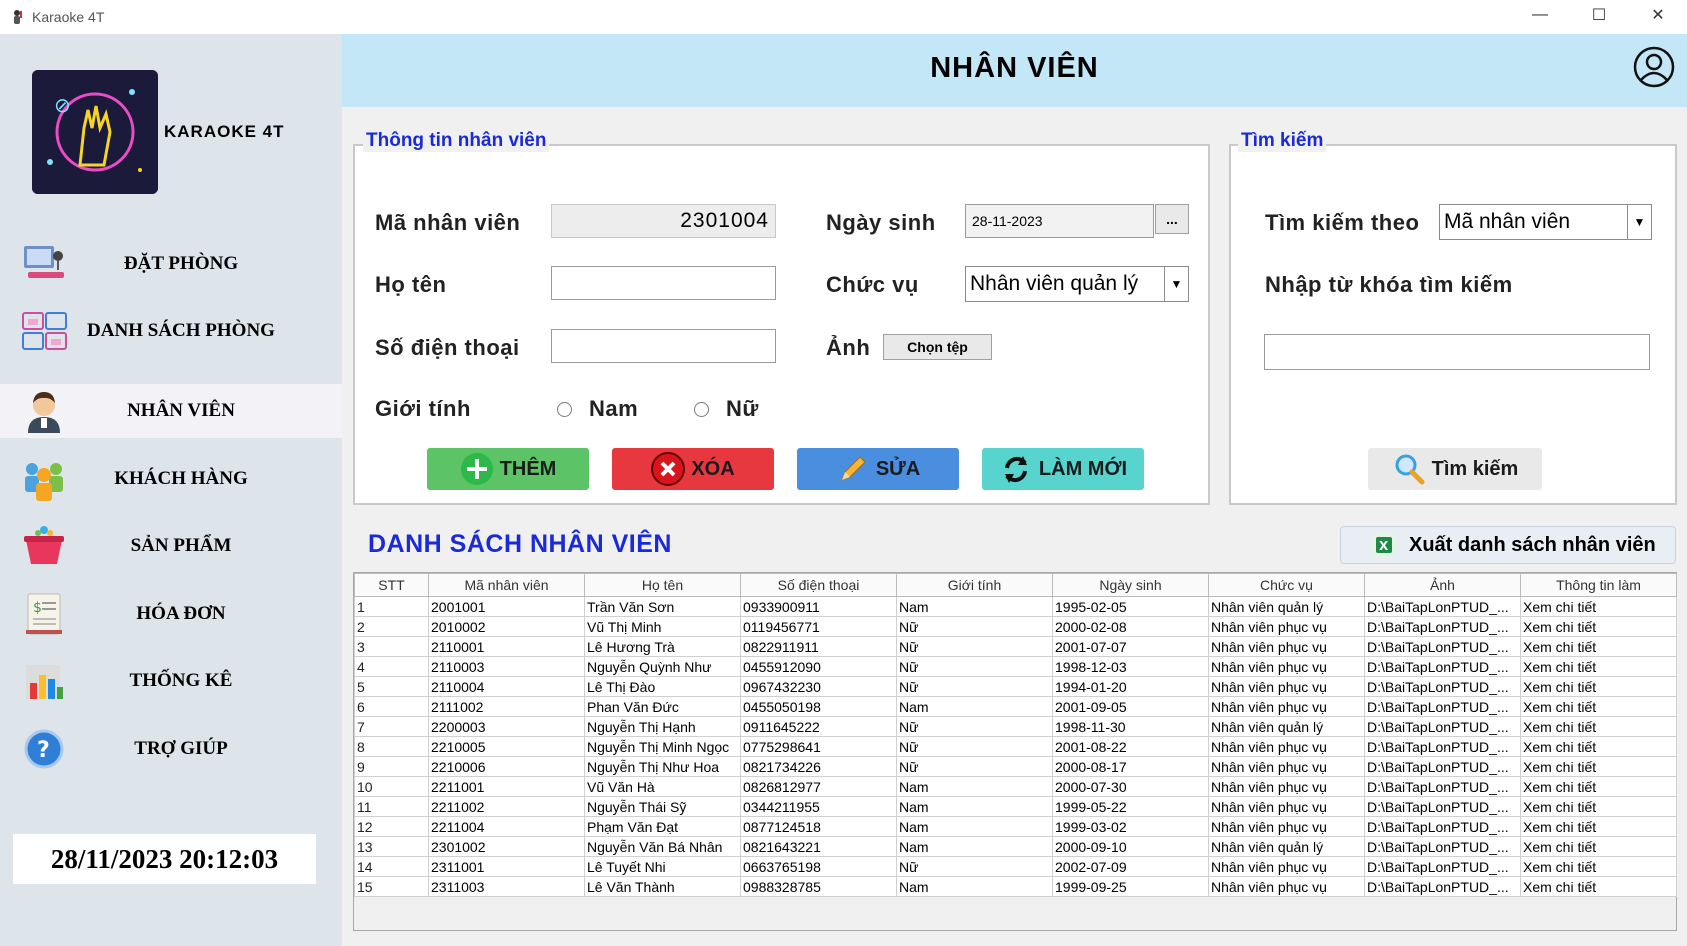  What do you see at coordinates (1658, 15) in the screenshot?
I see `close-button: ✕` at bounding box center [1658, 15].